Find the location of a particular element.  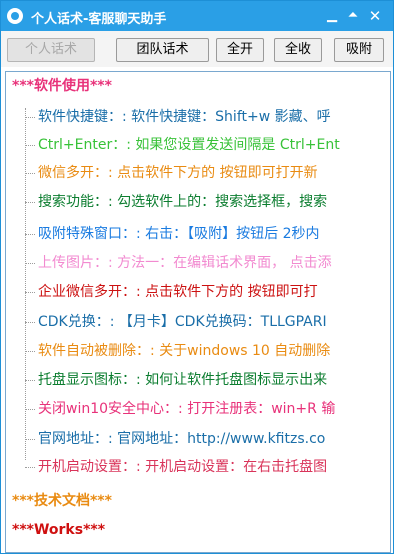

tab-team-scripts: 团队话术 is located at coordinates (162, 50).